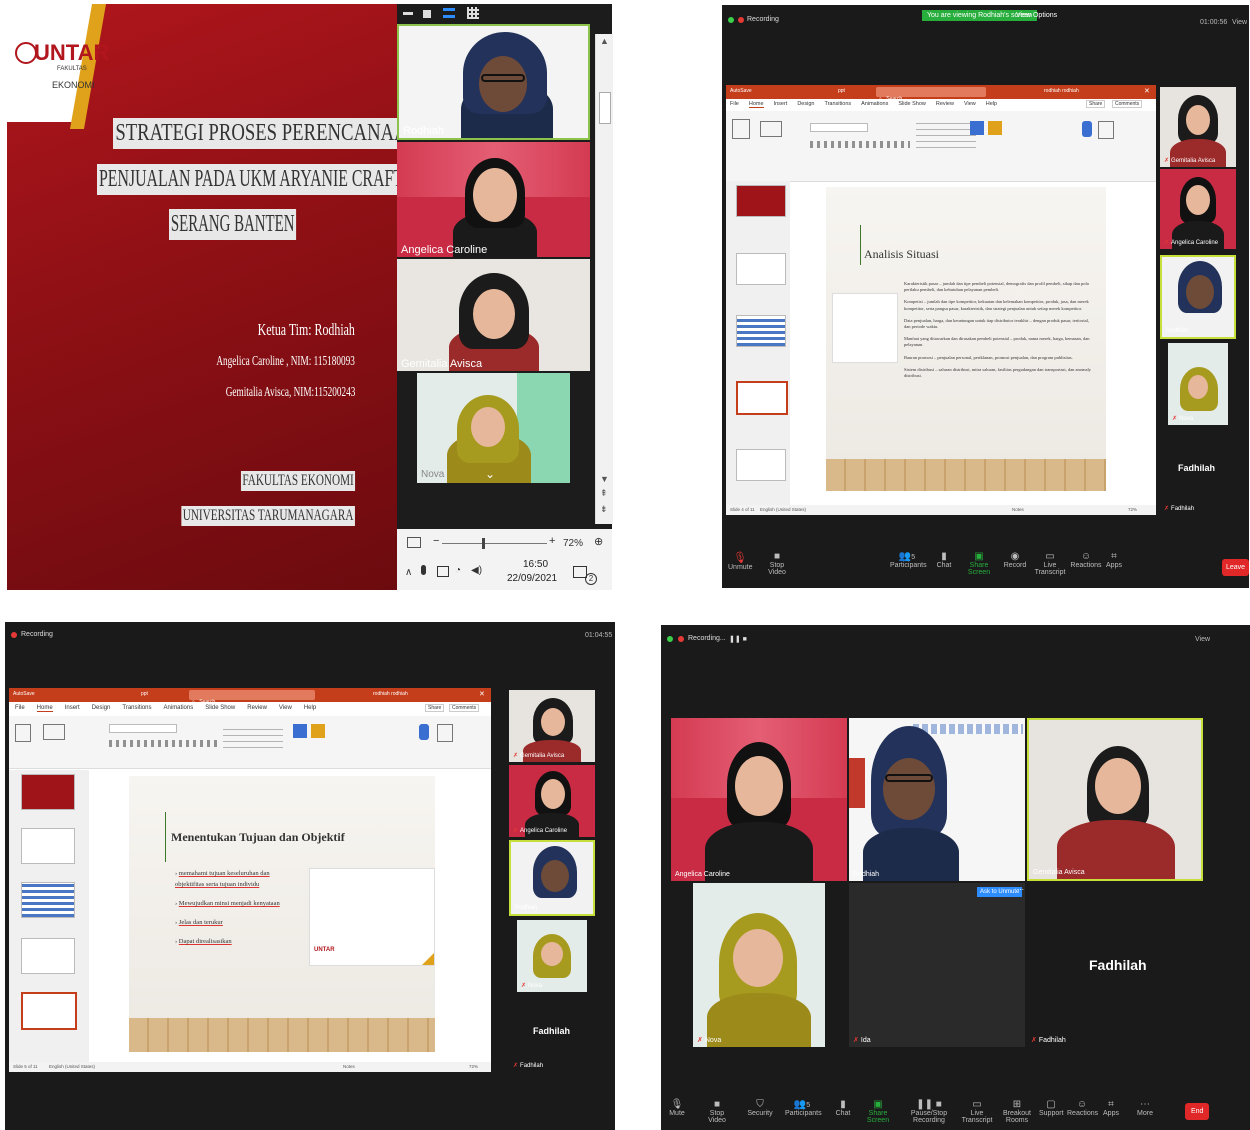 Image resolution: width=1250 pixels, height=1130 pixels. What do you see at coordinates (268, 516) in the screenshot?
I see `q1-university: UNIVERSITAS TARUMANAGARA` at bounding box center [268, 516].